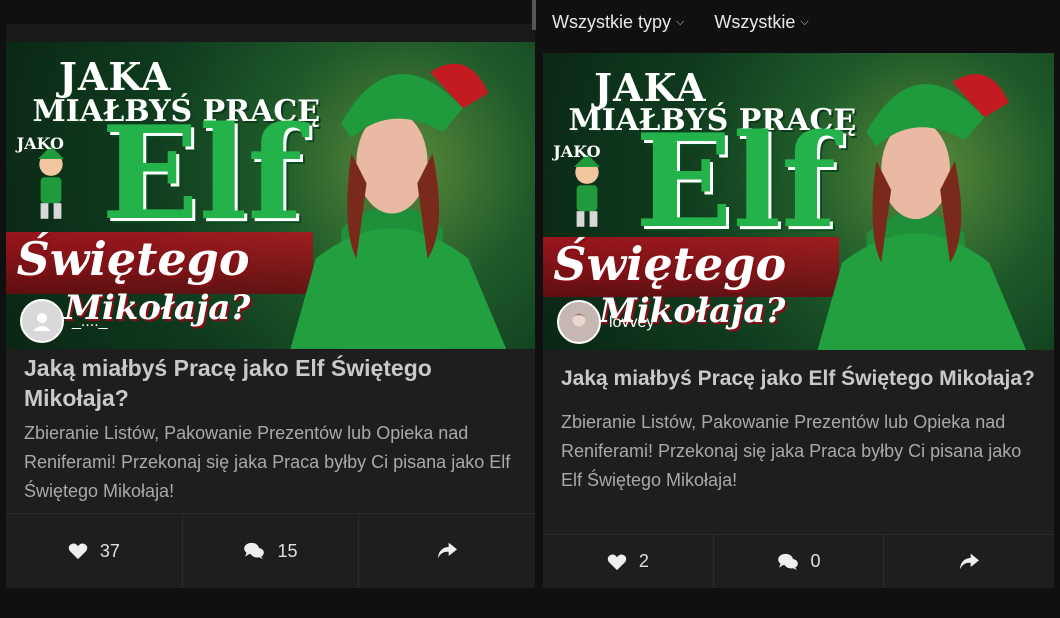  What do you see at coordinates (94, 551) in the screenshot?
I see `like-button: 37` at bounding box center [94, 551].